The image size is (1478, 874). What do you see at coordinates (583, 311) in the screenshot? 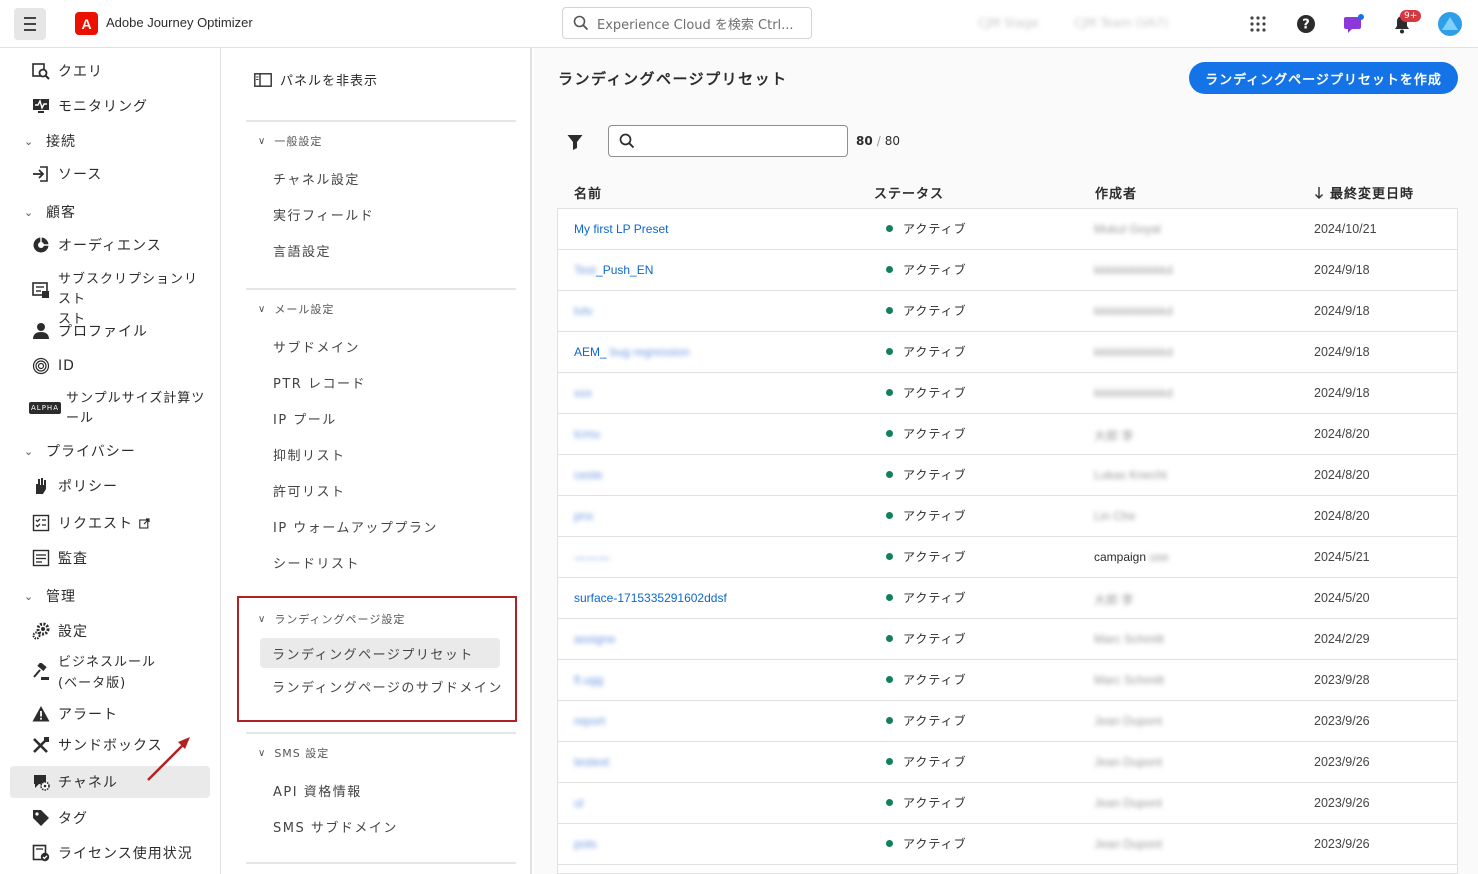
I see `preset-name-link: tvtv` at bounding box center [583, 311].